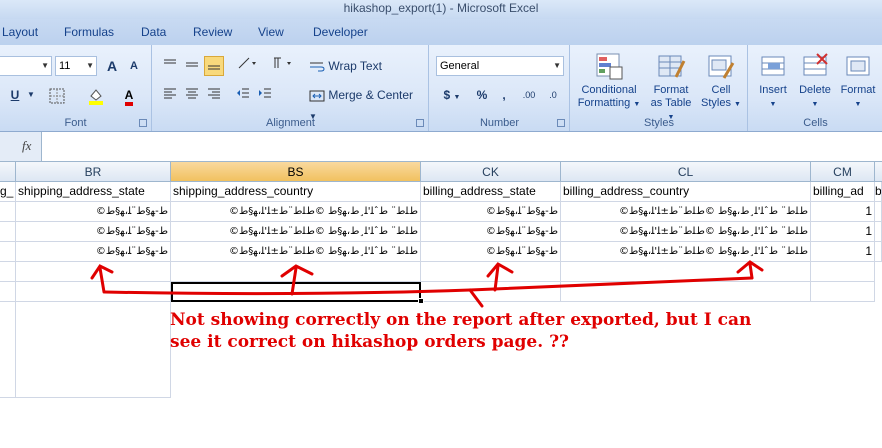 This screenshot has height=448, width=882. I want to click on annotation-arrows, so click(427, 284).